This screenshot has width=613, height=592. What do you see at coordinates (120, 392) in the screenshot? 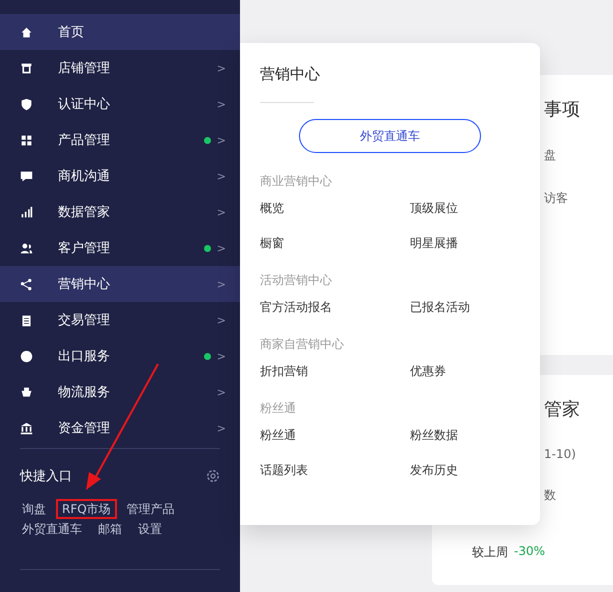
I see `sidebar-item: 物流服务 >` at bounding box center [120, 392].